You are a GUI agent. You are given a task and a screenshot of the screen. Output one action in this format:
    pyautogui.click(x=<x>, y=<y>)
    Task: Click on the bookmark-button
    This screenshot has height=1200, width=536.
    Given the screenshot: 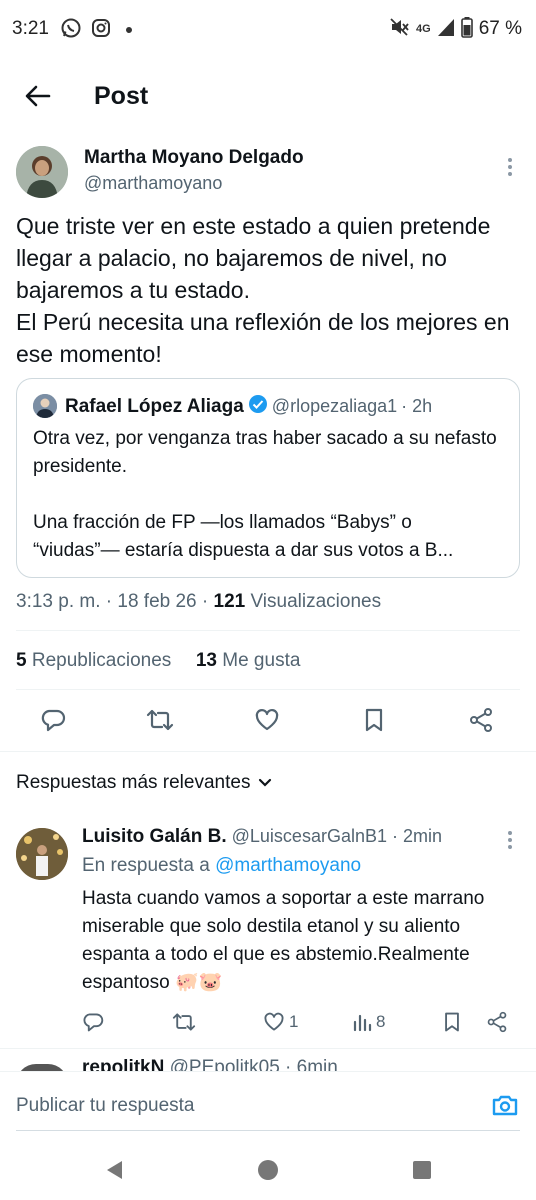 What is the action you would take?
    pyautogui.click(x=374, y=720)
    